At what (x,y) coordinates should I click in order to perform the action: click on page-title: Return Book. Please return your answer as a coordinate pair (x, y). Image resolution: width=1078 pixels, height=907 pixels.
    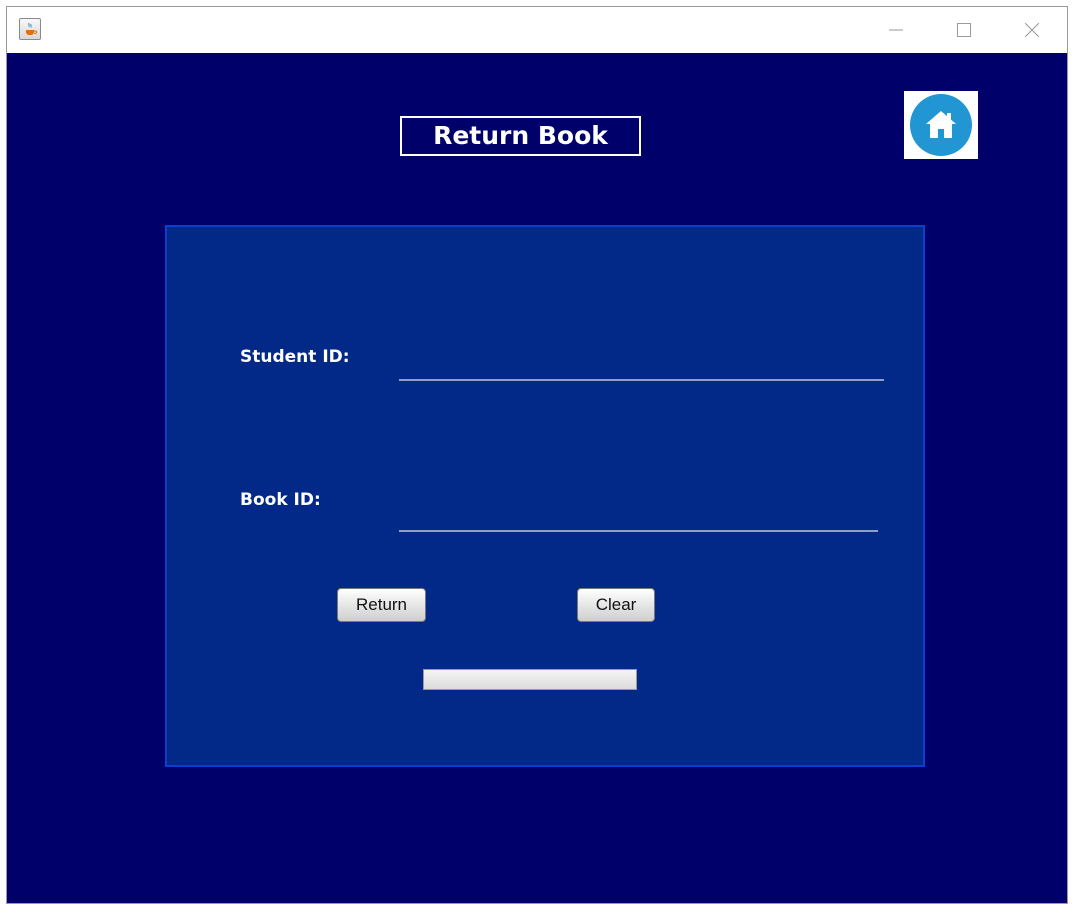
    Looking at the image, I should click on (520, 136).